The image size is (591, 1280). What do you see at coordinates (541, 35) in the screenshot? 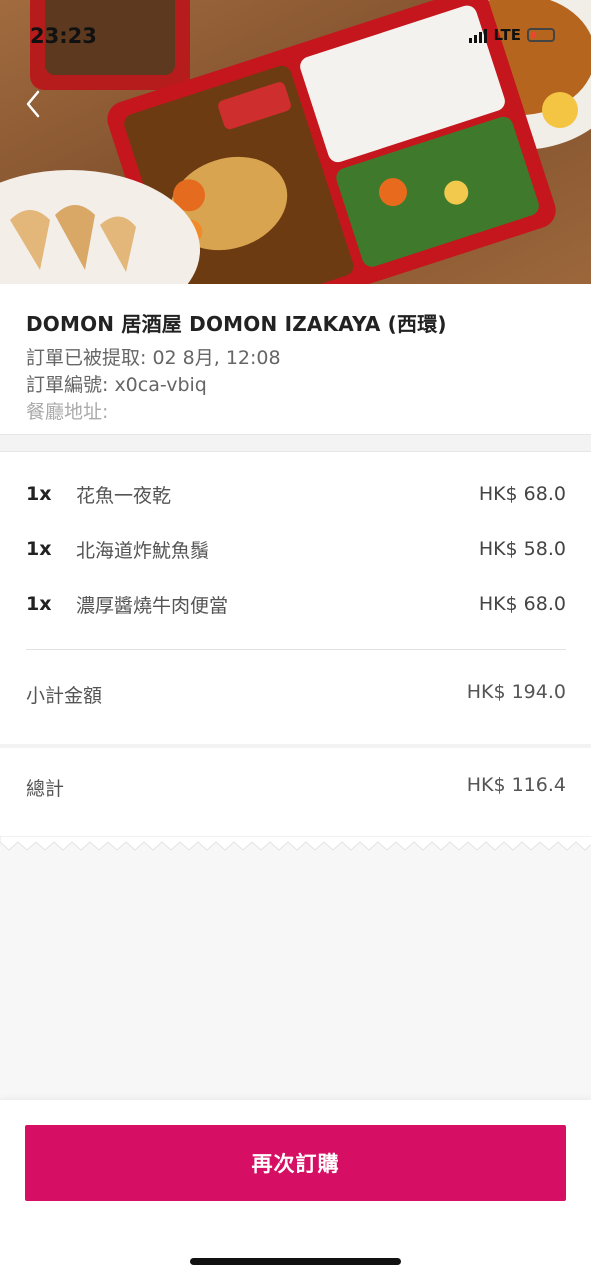
I see `battery-icon` at bounding box center [541, 35].